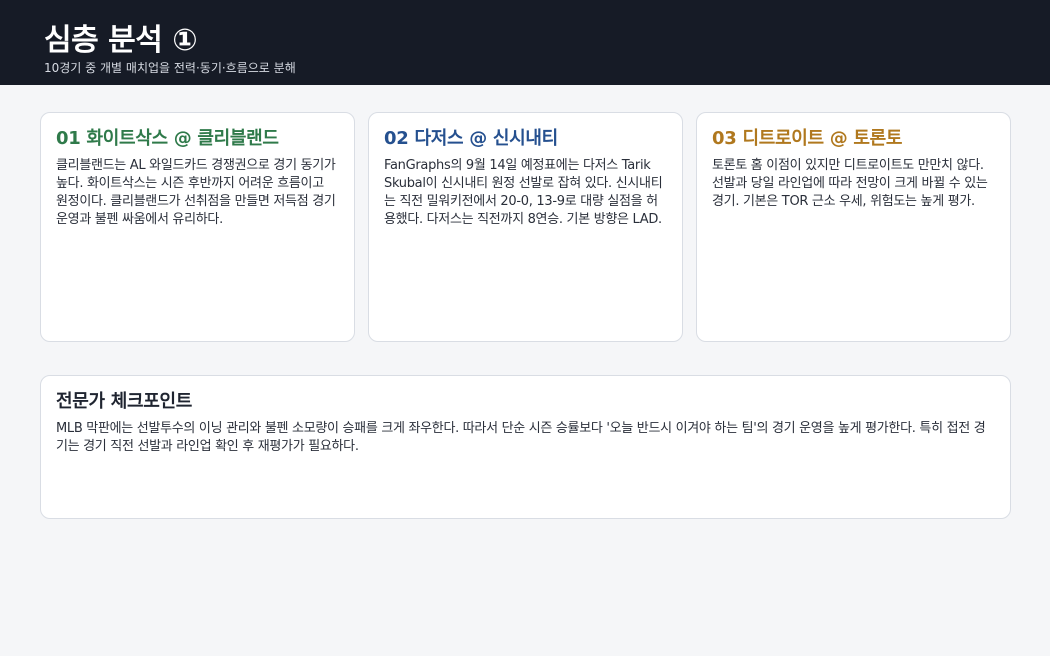 Image resolution: width=1050 pixels, height=656 pixels. What do you see at coordinates (724, 138) in the screenshot?
I see `game-number: 03` at bounding box center [724, 138].